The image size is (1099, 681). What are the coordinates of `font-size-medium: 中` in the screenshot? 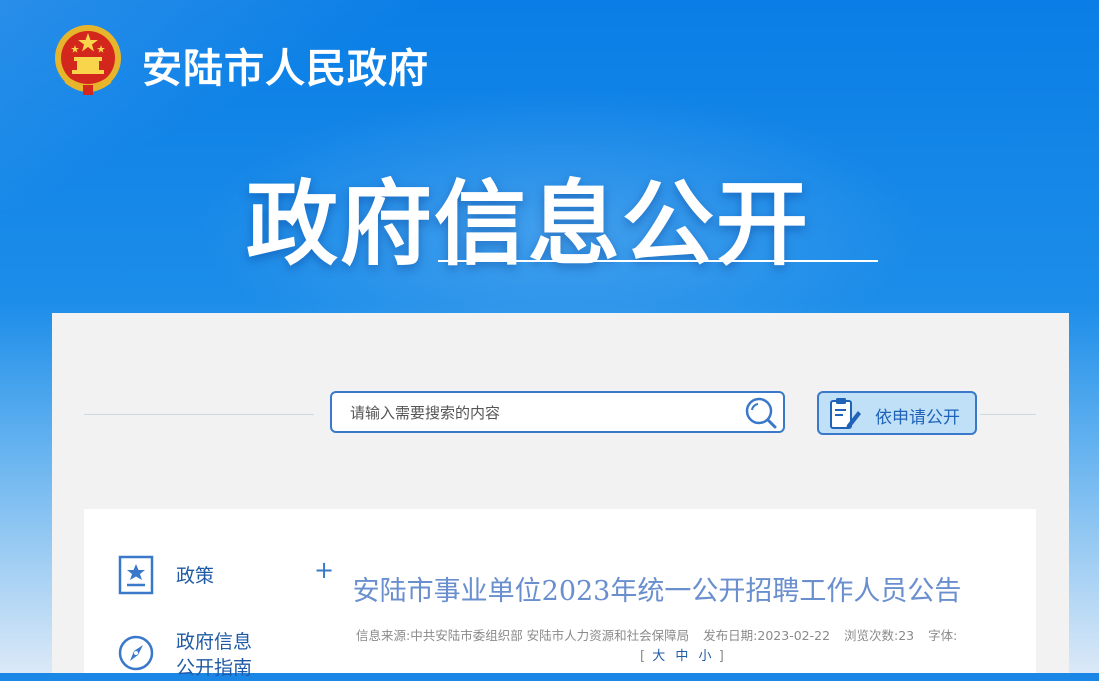 It's located at (681, 656).